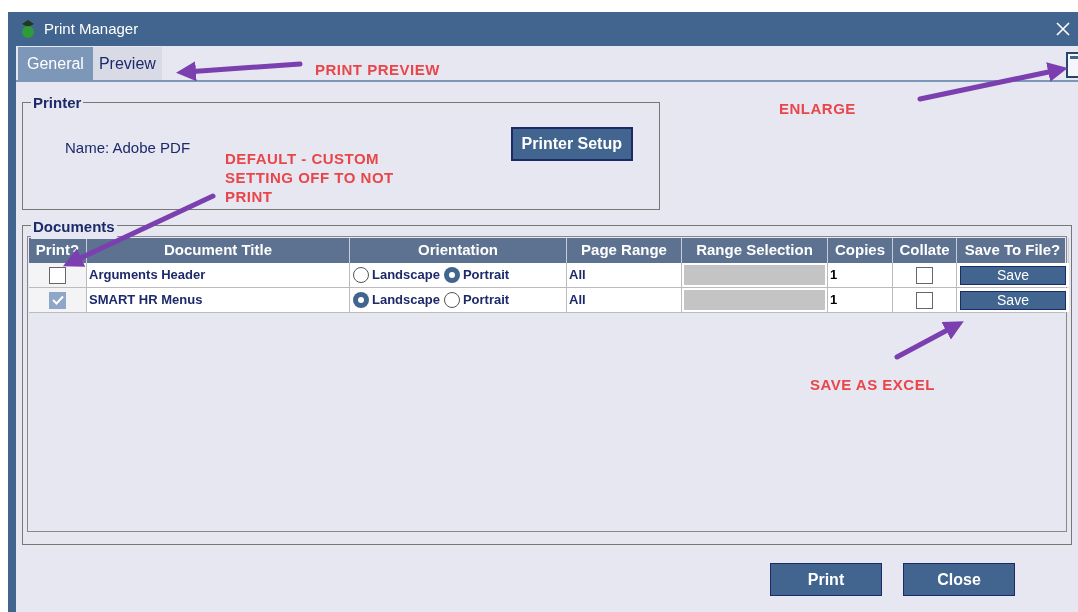 This screenshot has height=612, width=1078. Describe the element at coordinates (377, 70) in the screenshot. I see `annotation-text: PRINT PREVIEW` at that location.